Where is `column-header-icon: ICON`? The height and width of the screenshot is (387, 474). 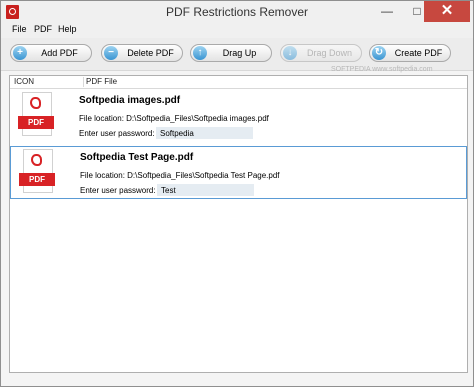
column-header-icon: ICON is located at coordinates (24, 81).